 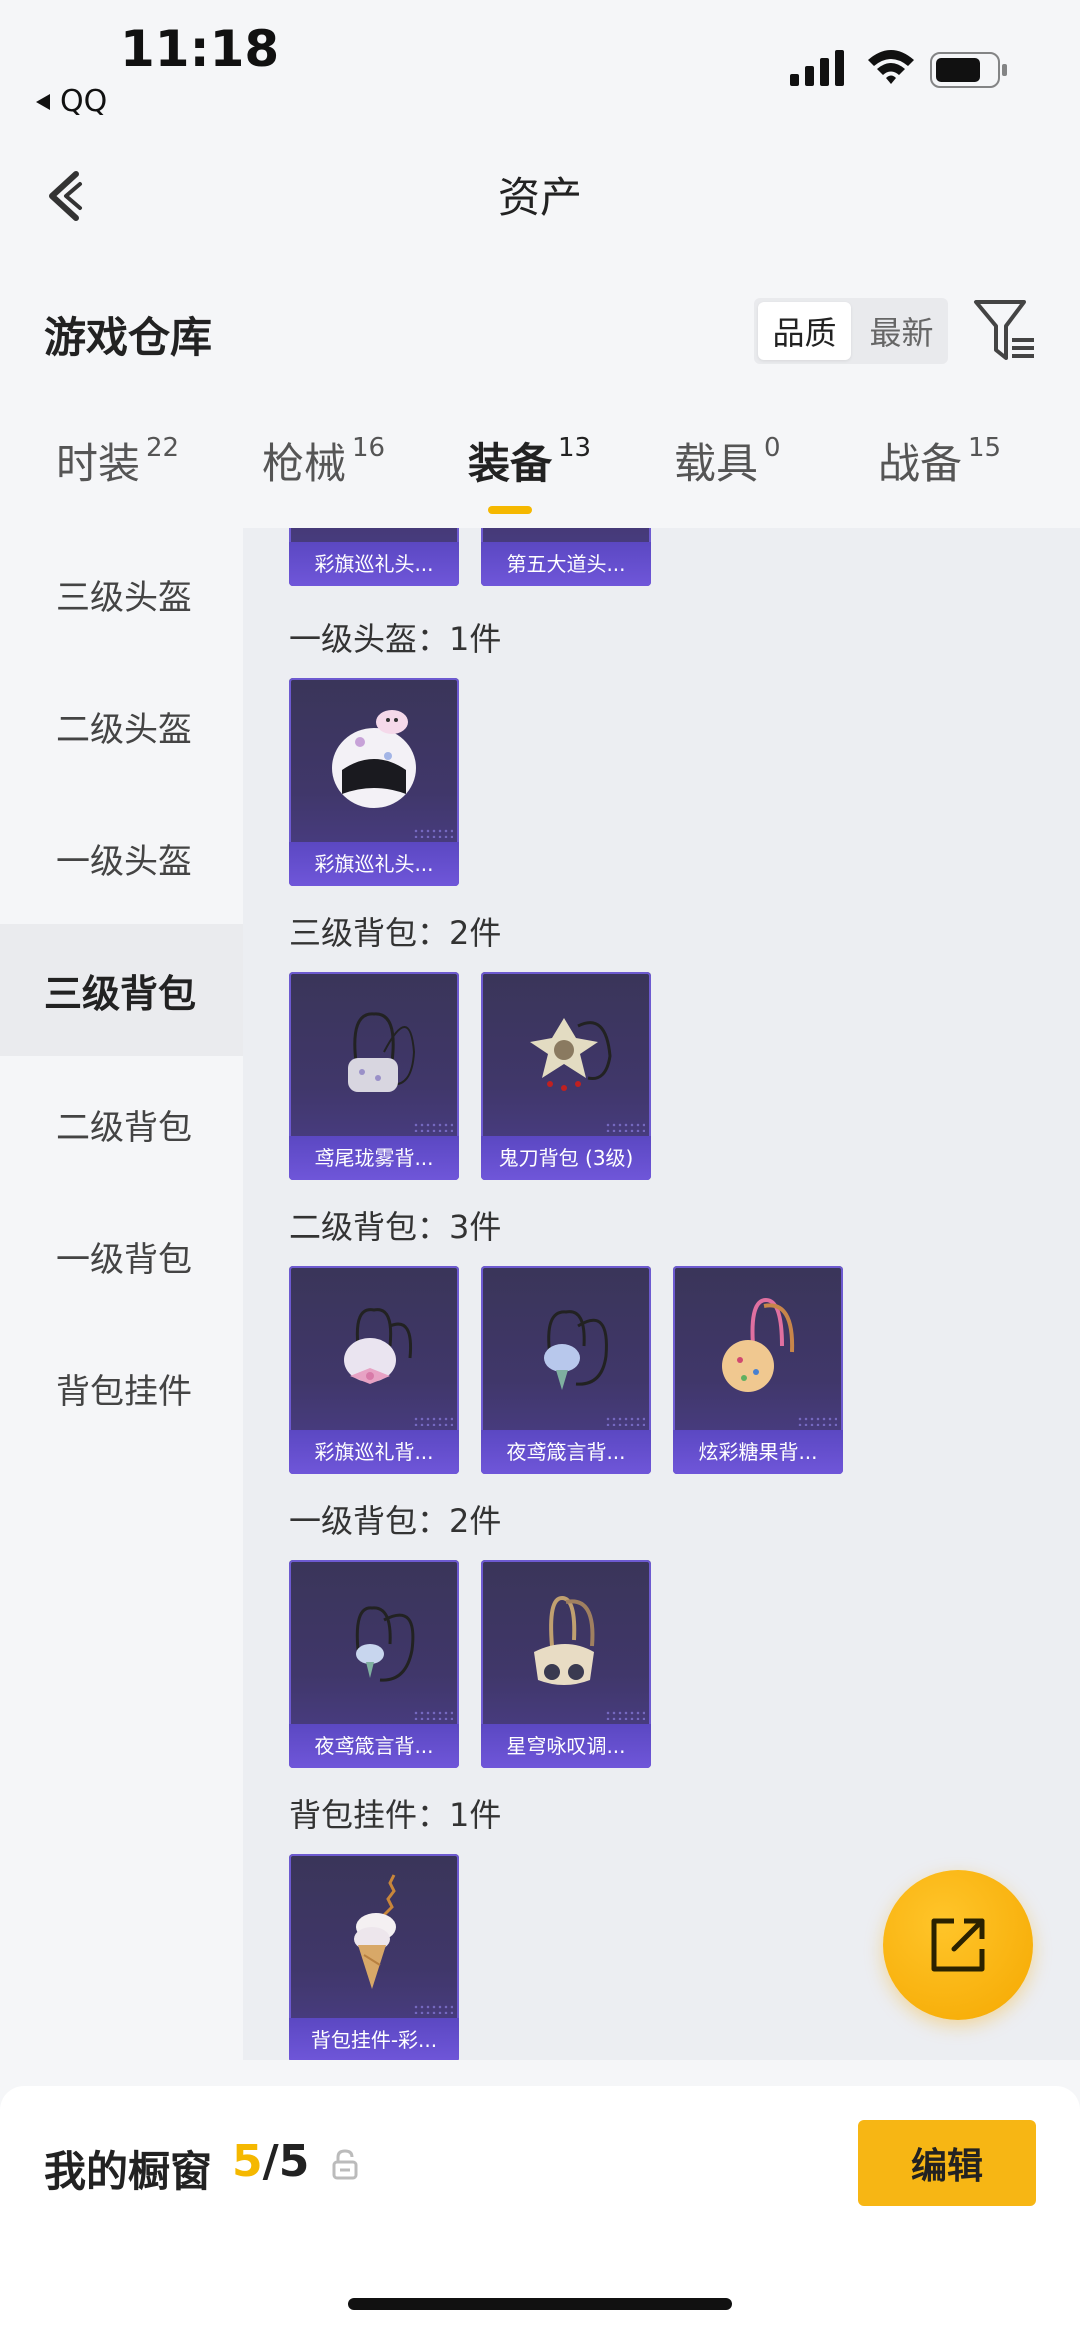 I want to click on back-to-app: QQ, so click(x=70, y=101).